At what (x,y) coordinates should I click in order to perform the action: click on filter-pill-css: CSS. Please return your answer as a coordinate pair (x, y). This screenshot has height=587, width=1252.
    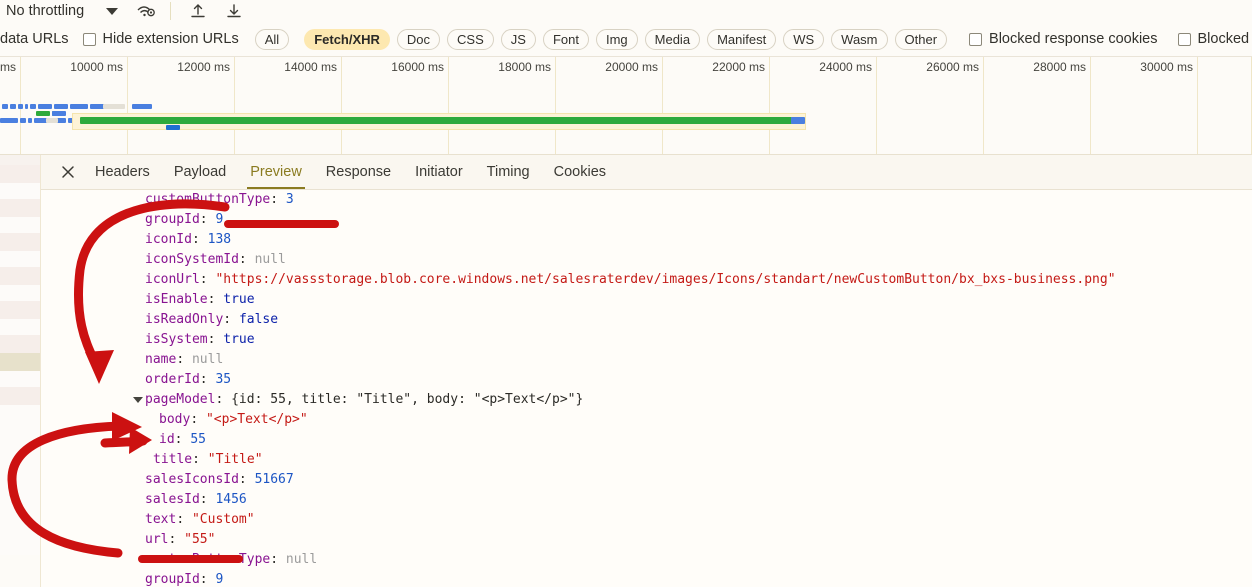
    Looking at the image, I should click on (470, 39).